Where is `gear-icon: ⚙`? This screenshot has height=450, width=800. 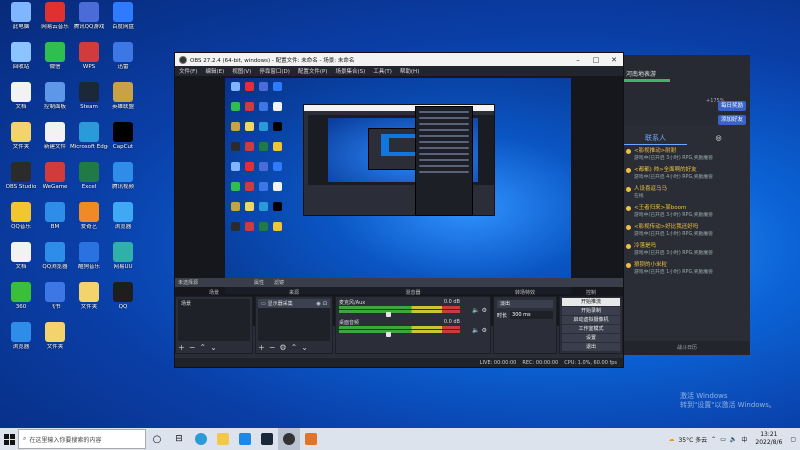
gear-icon: ⚙ is located at coordinates (282, 347).